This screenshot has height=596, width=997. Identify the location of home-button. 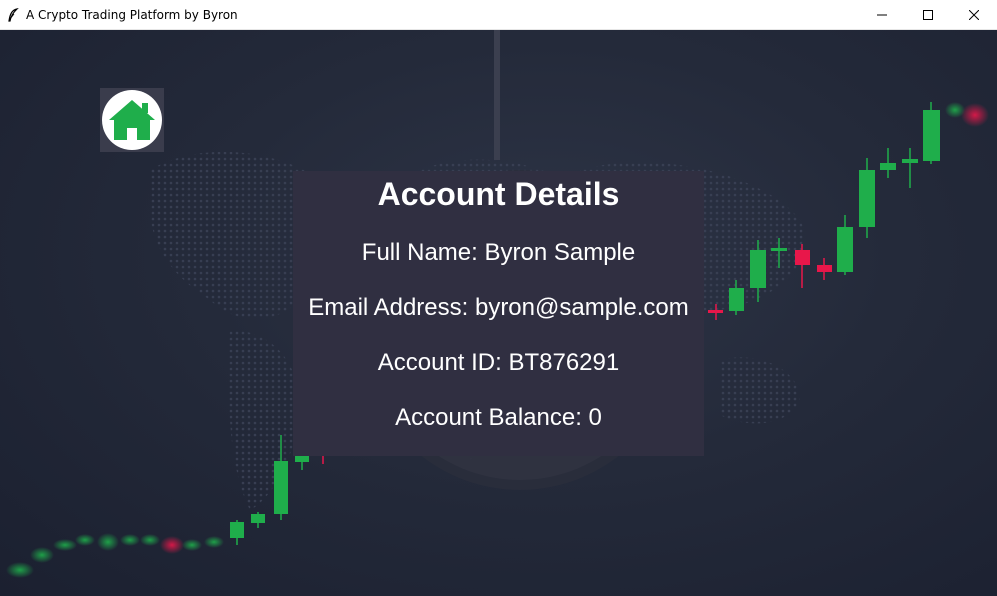
(132, 120).